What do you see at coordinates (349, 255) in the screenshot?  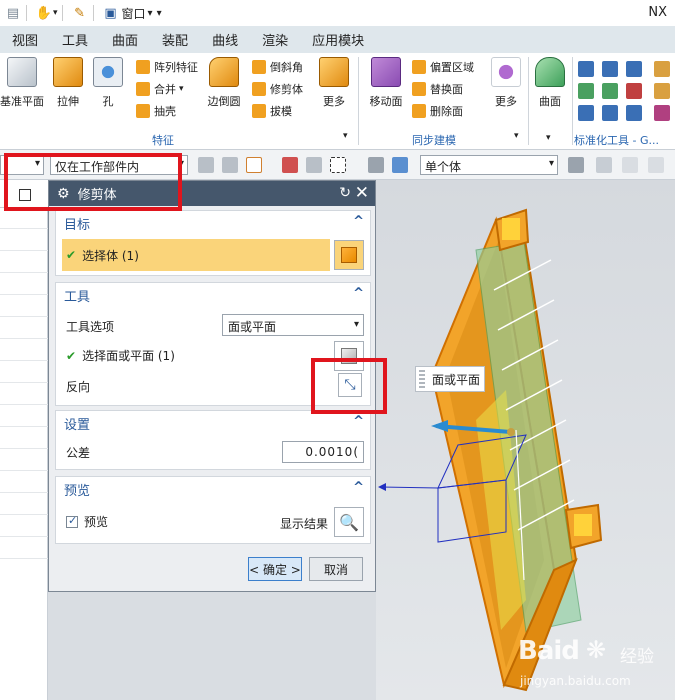 I see `select-body-button` at bounding box center [349, 255].